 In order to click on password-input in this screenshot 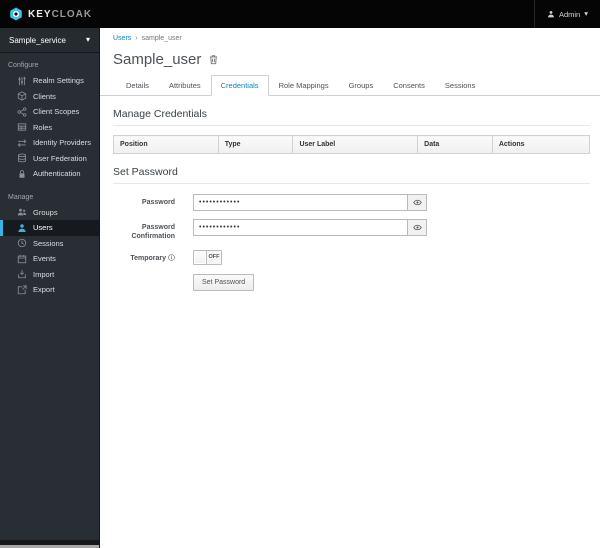, I will do `click(300, 202)`.